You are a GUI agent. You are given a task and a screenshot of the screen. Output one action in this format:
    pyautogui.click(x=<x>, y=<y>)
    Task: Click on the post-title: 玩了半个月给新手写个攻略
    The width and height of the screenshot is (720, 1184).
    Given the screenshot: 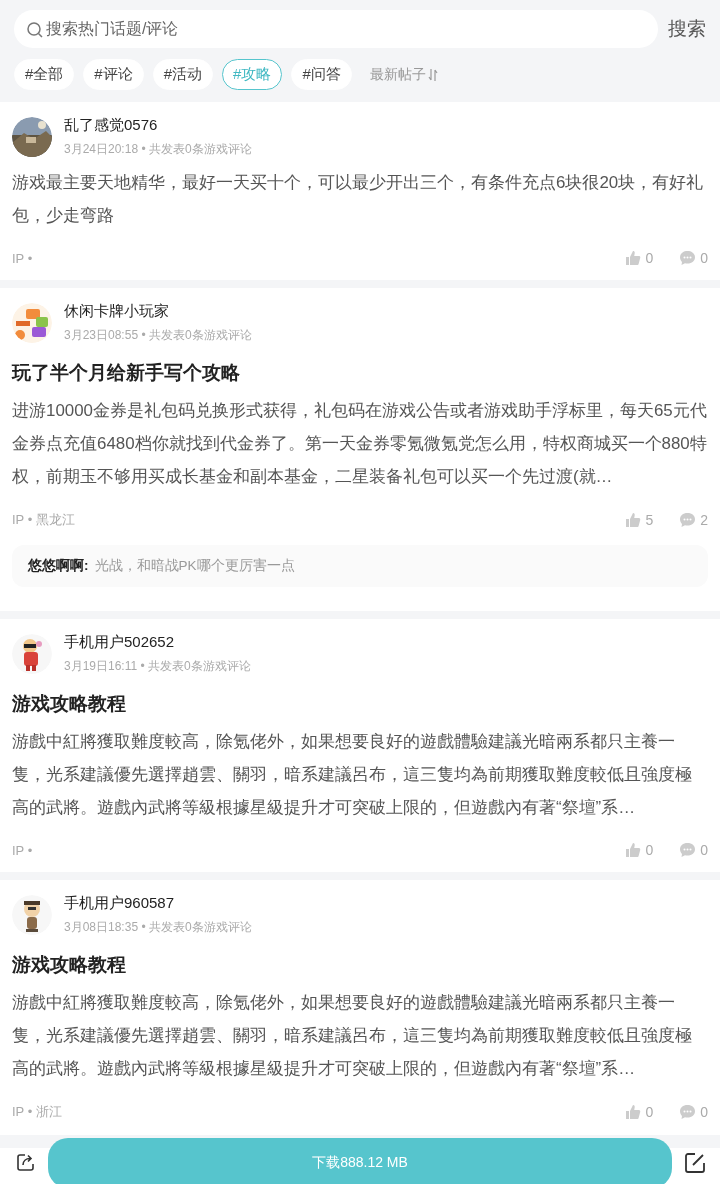 What is the action you would take?
    pyautogui.click(x=126, y=373)
    